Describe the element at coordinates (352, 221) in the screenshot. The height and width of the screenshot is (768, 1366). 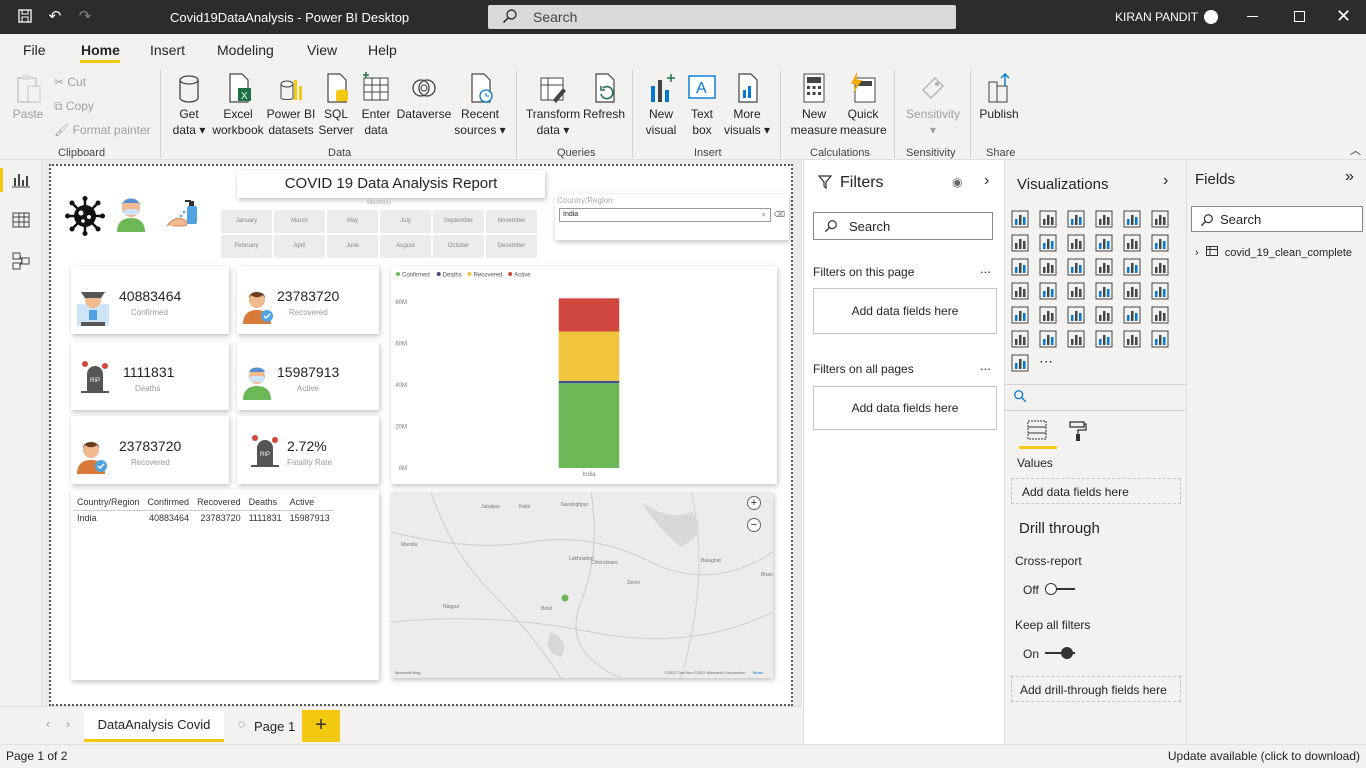
I see `month-slicer-item: May` at that location.